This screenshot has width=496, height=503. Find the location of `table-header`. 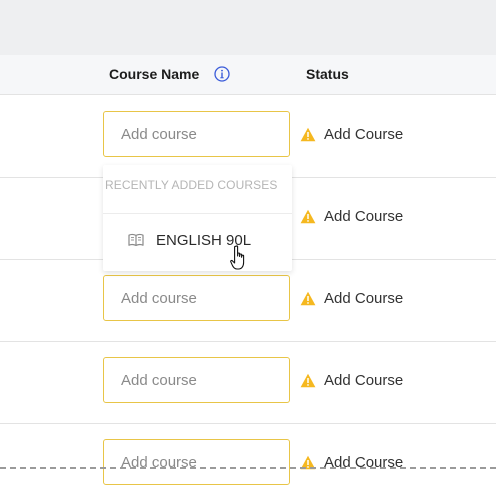

table-header is located at coordinates (248, 74).